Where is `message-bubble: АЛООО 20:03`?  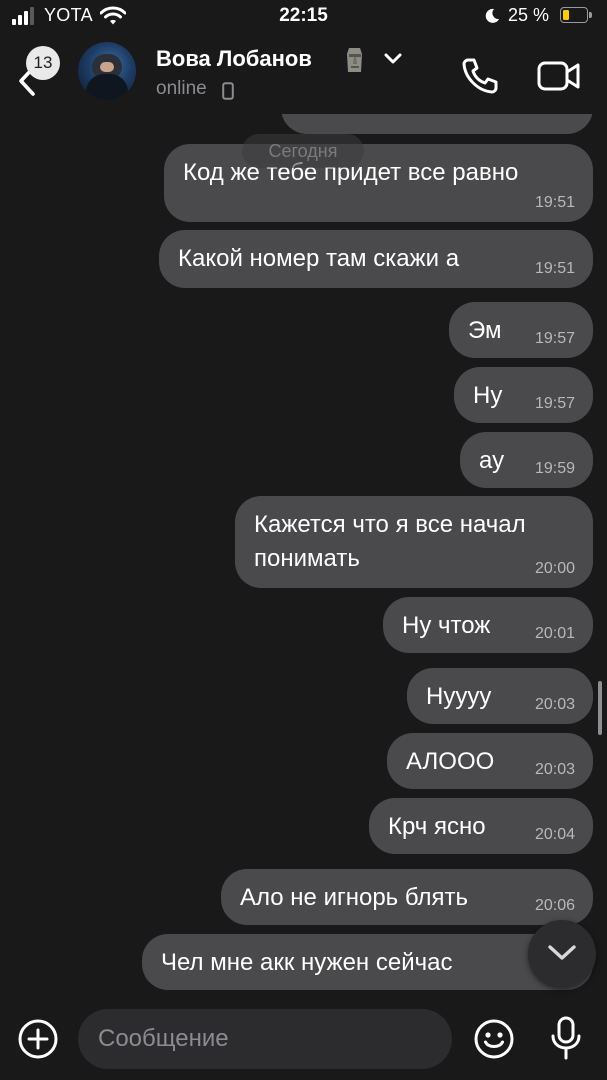 message-bubble: АЛООО 20:03 is located at coordinates (490, 761).